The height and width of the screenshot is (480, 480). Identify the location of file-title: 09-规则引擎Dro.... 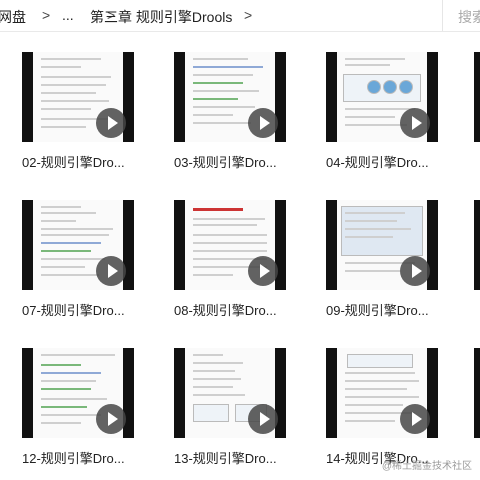
(386, 309).